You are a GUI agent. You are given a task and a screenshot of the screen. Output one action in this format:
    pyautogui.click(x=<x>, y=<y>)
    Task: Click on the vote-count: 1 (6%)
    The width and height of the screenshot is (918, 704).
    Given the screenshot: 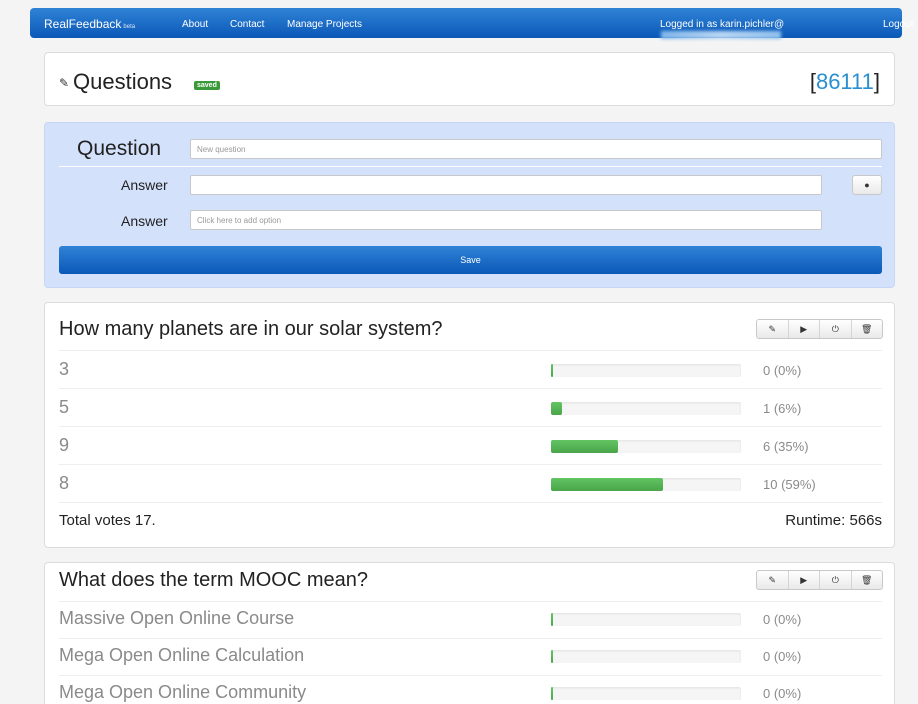 What is the action you would take?
    pyautogui.click(x=782, y=408)
    